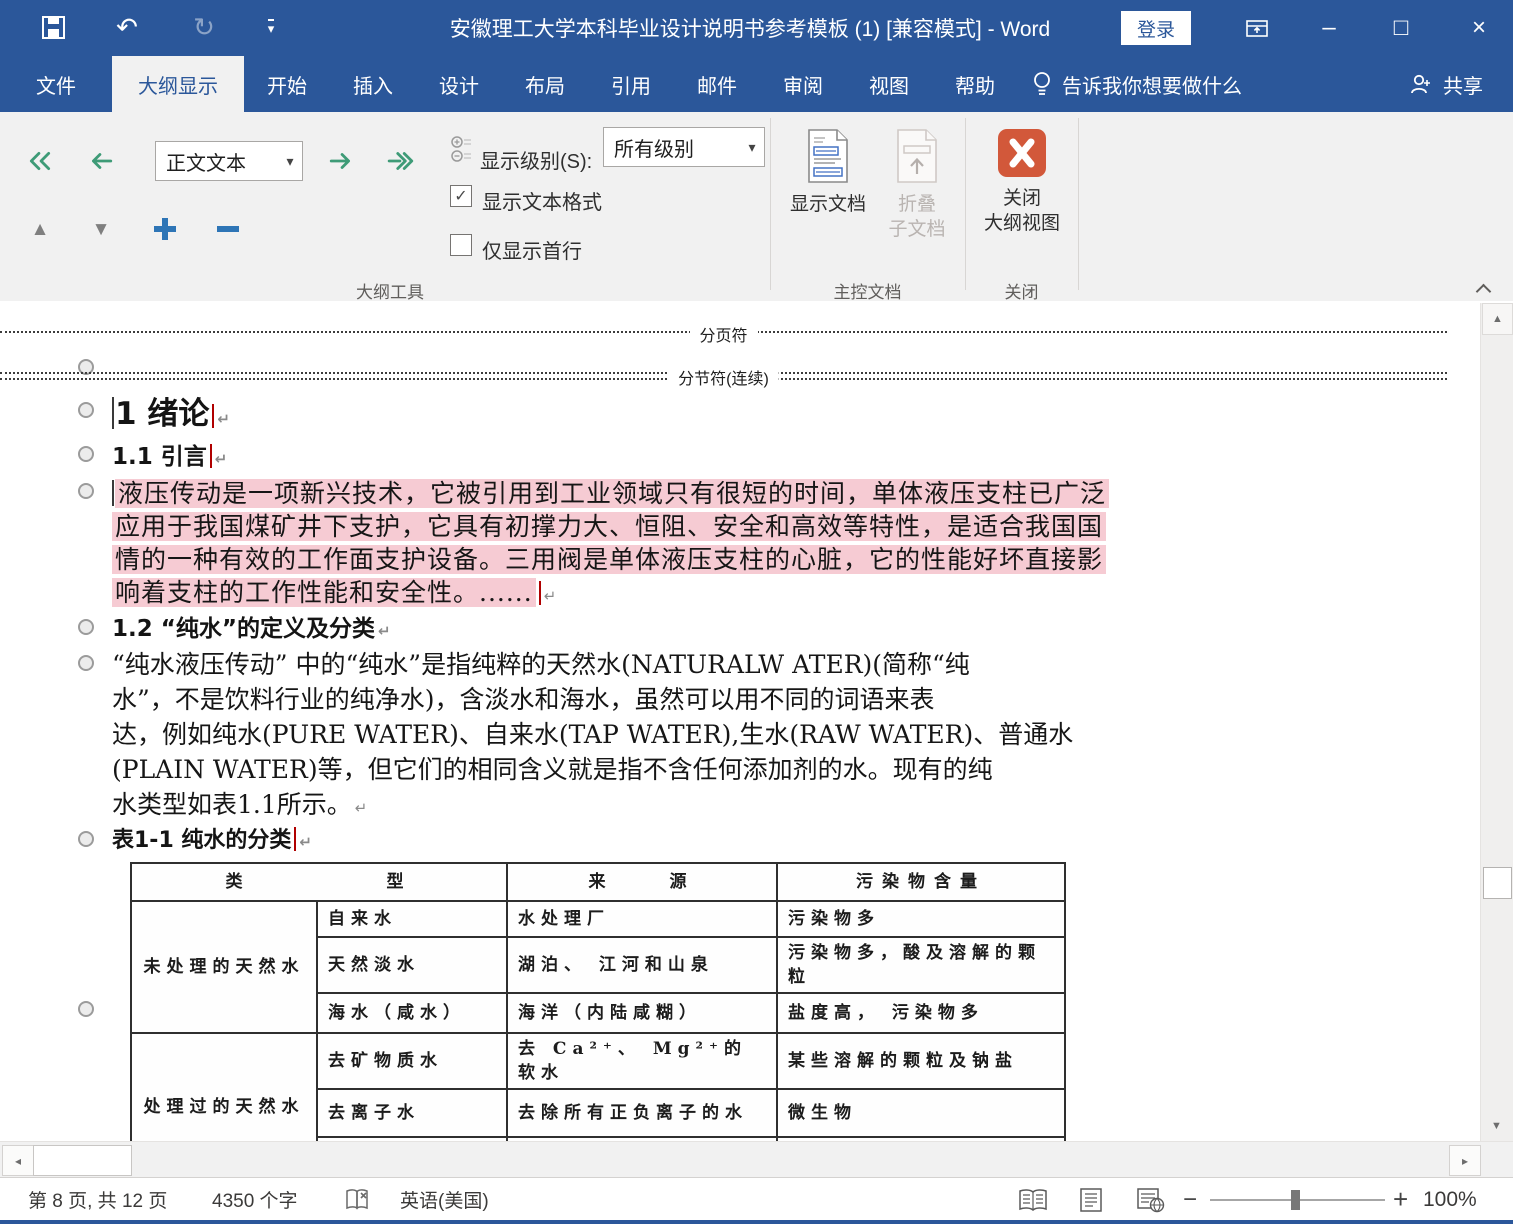 The image size is (1513, 1224). I want to click on table-cell: 去除所有正负离子的水, so click(642, 1113).